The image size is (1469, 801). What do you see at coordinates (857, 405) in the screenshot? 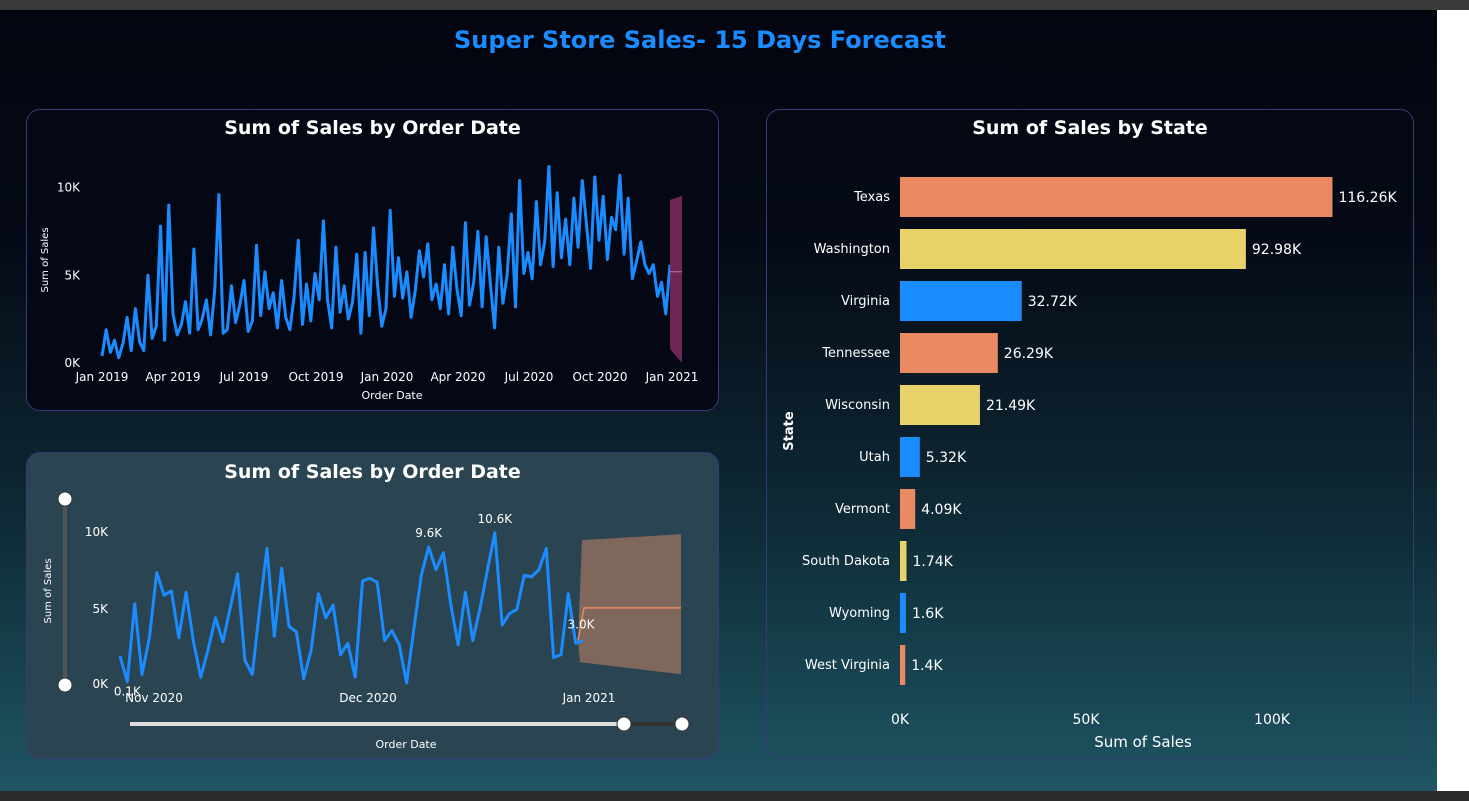
I see `category-label: Wisconsin` at bounding box center [857, 405].